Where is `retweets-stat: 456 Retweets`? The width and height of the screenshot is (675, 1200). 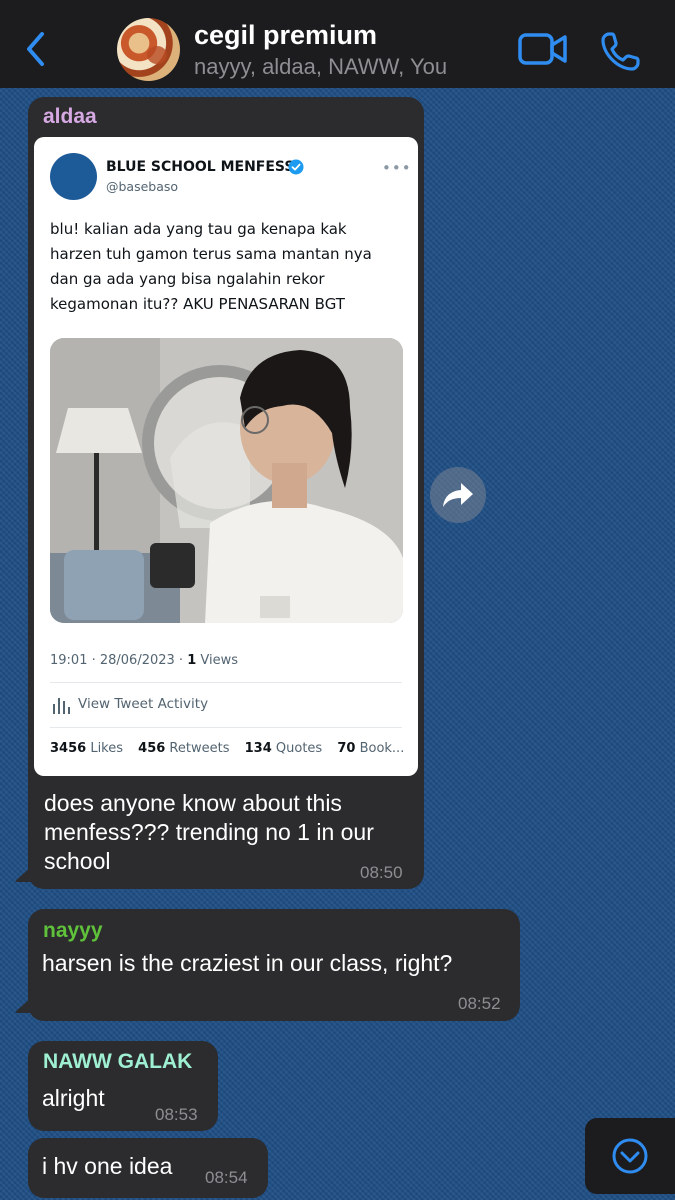 retweets-stat: 456 Retweets is located at coordinates (183, 748).